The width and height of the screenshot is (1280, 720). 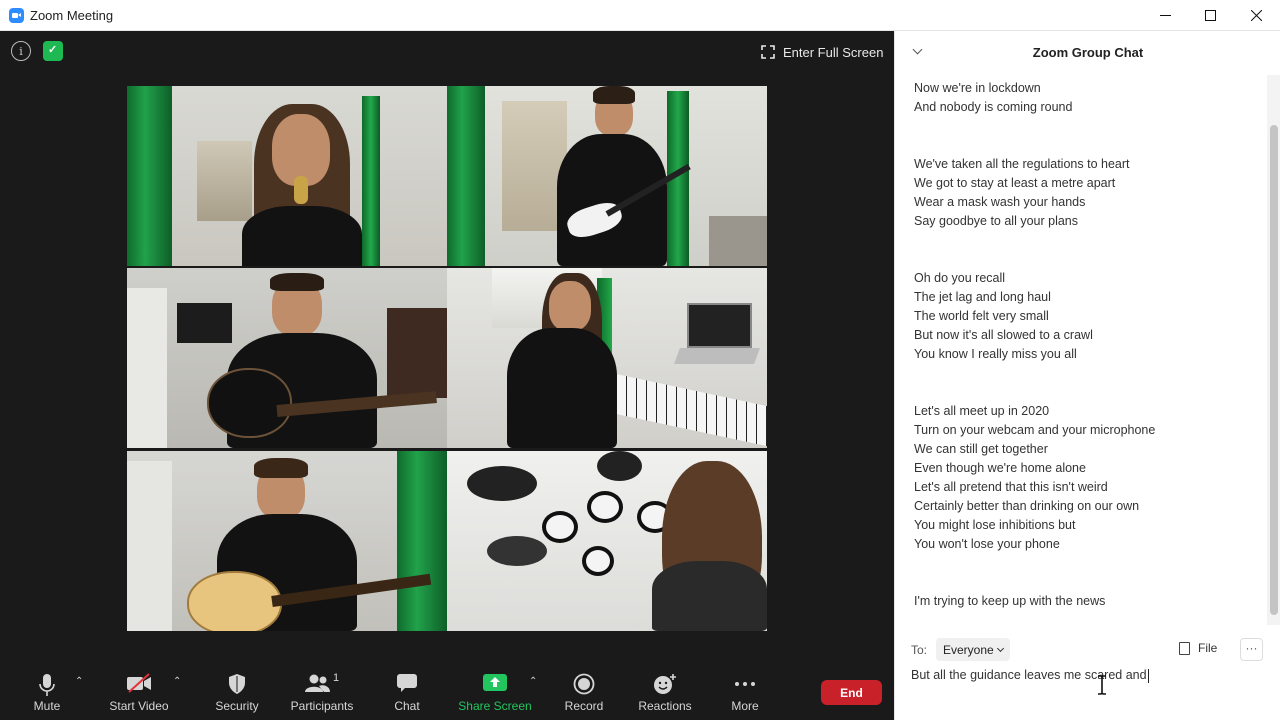 I want to click on chat-message-line: And nobody is coming round, so click(x=993, y=107).